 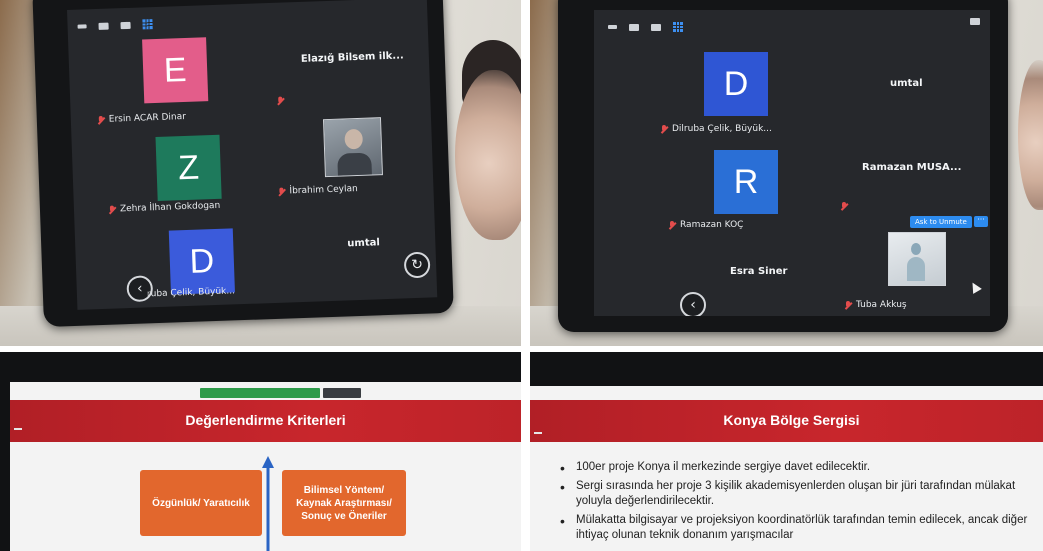 What do you see at coordinates (791, 420) in the screenshot?
I see `slide-title: Konya Bölge Sergisi` at bounding box center [791, 420].